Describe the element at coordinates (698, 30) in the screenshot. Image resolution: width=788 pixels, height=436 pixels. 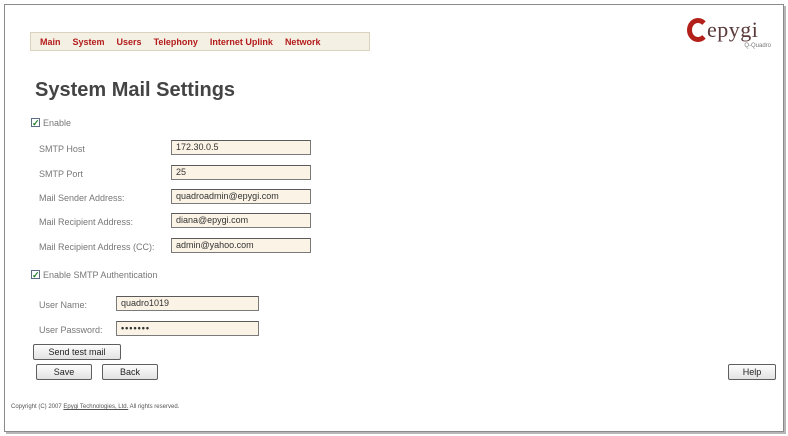
I see `logo-mark-icon` at that location.